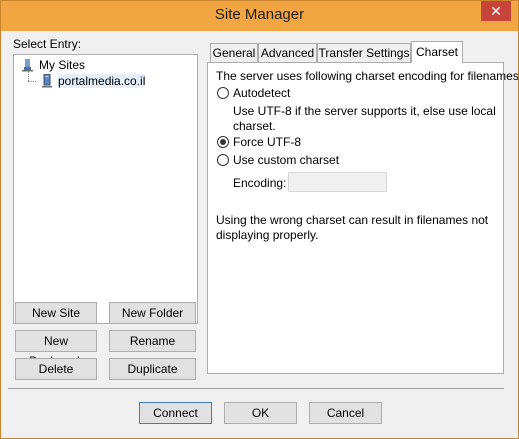 This screenshot has width=519, height=439. Describe the element at coordinates (234, 52) in the screenshot. I see `tab-general: General` at that location.